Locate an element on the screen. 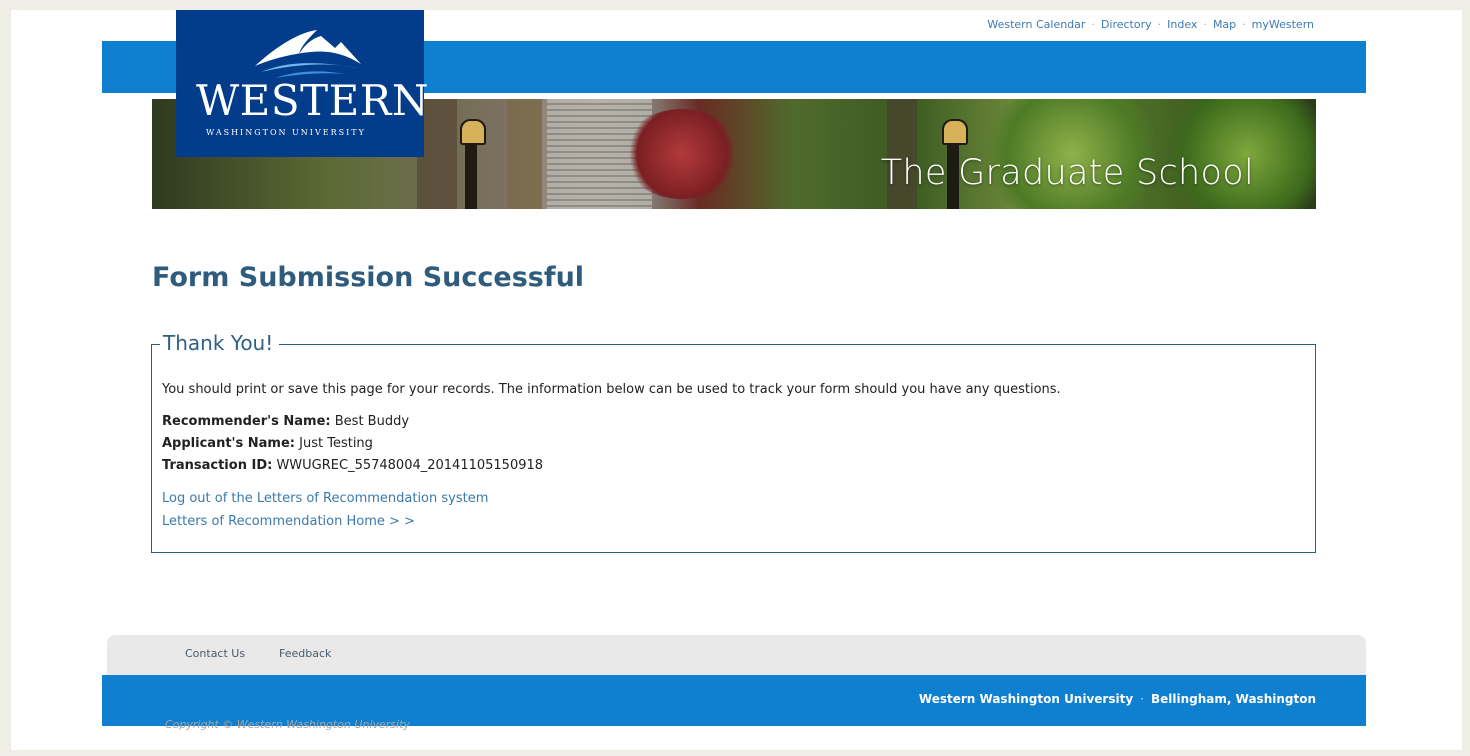 This screenshot has width=1470, height=756. nav-link-mywestern: myWestern is located at coordinates (1283, 24).